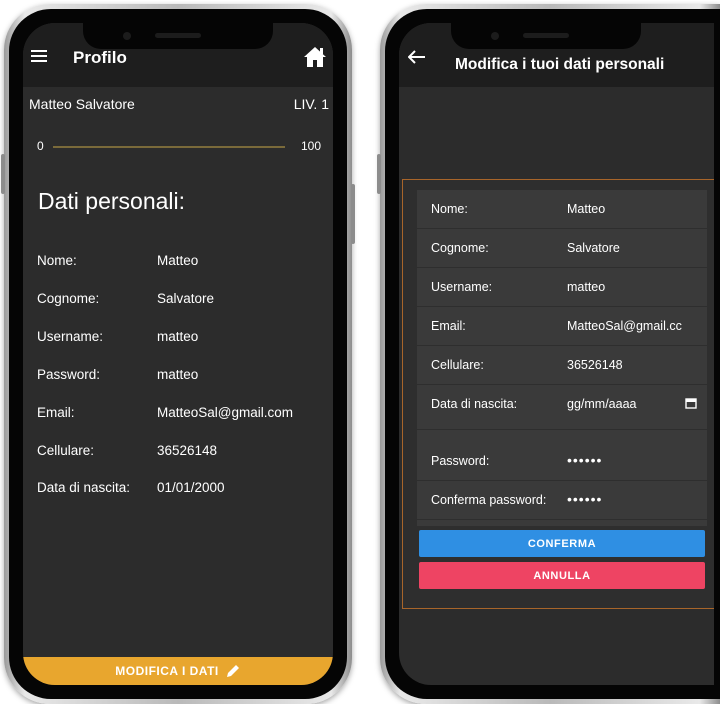 This screenshot has height=704, width=720. Describe the element at coordinates (449, 209) in the screenshot. I see `form-label: Nome:` at that location.